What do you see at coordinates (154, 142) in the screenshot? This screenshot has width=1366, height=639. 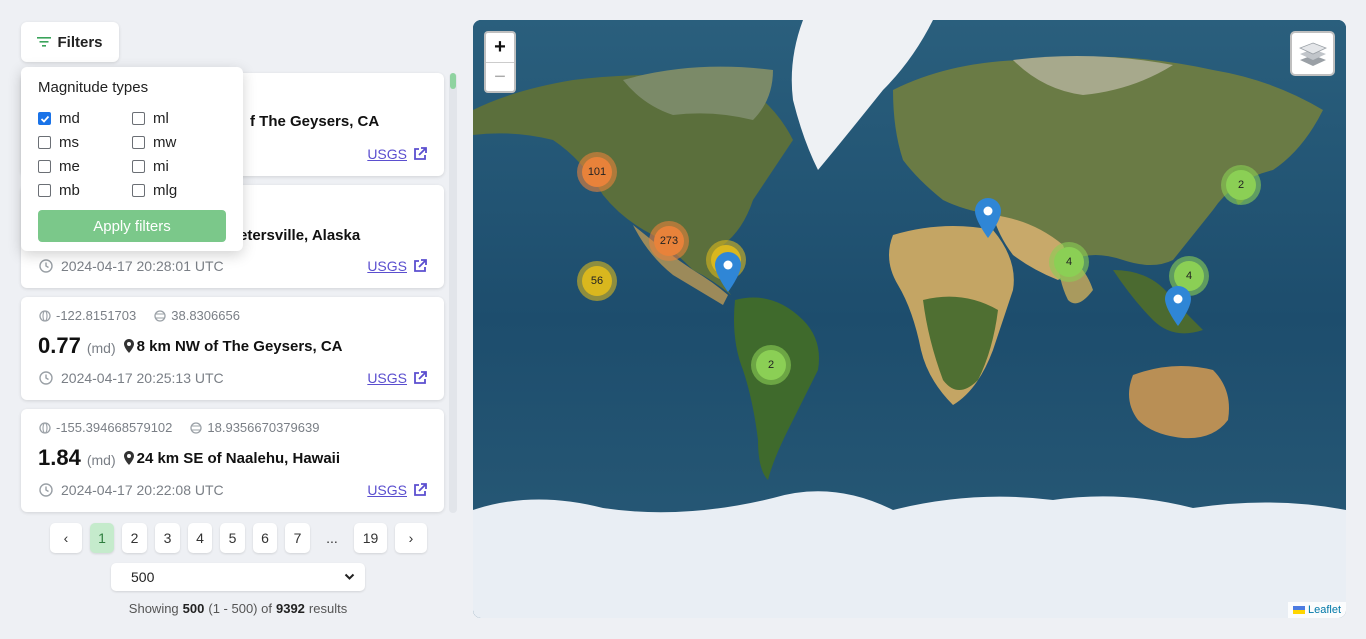 I see `magtype-option-mw: mw` at bounding box center [154, 142].